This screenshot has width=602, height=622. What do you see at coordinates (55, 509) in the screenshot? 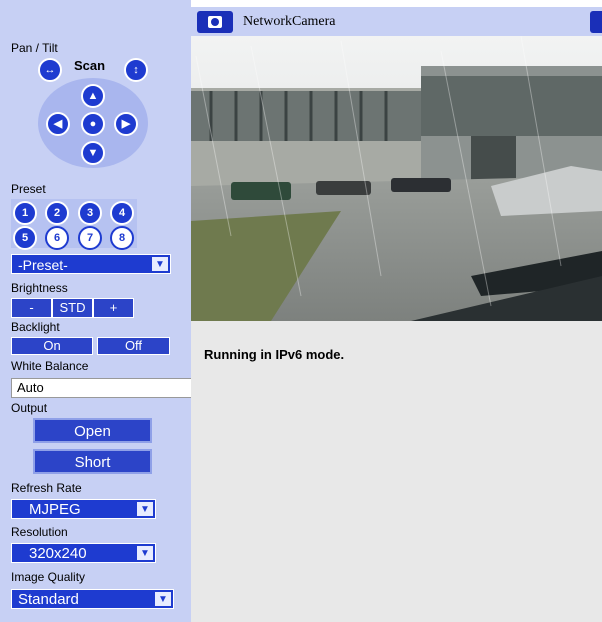
I see `refresh-rate-value: MJPEG` at bounding box center [55, 509].